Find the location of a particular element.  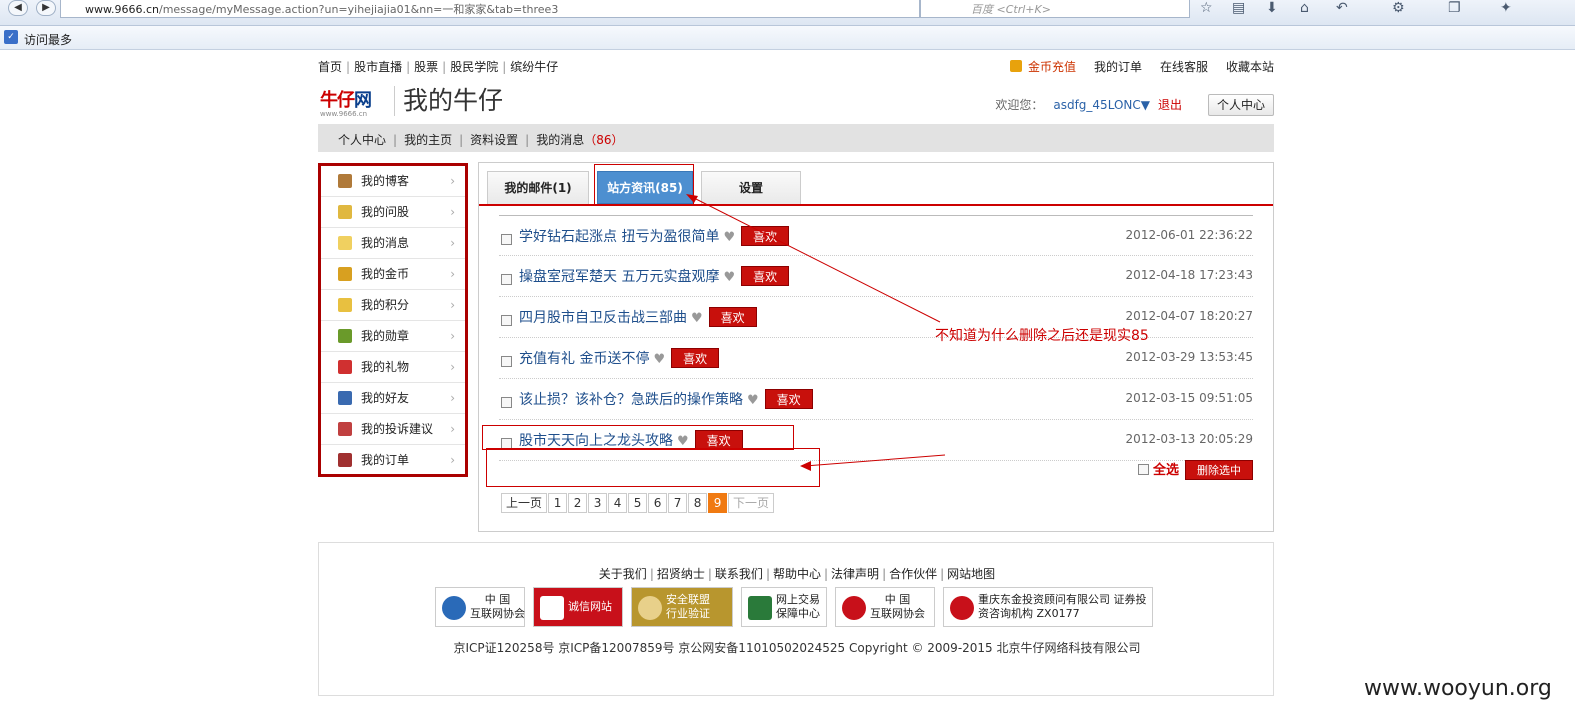

bookmarks-icon: ▤ is located at coordinates (1238, 8).